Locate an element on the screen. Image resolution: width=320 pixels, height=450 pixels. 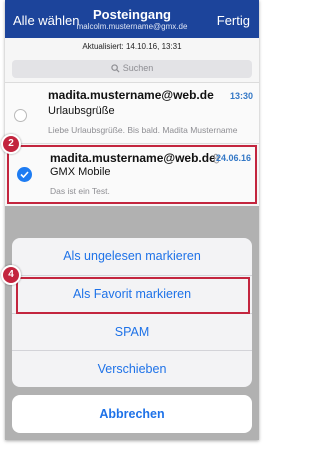
cancel-button: Abbrechen is located at coordinates (132, 414).